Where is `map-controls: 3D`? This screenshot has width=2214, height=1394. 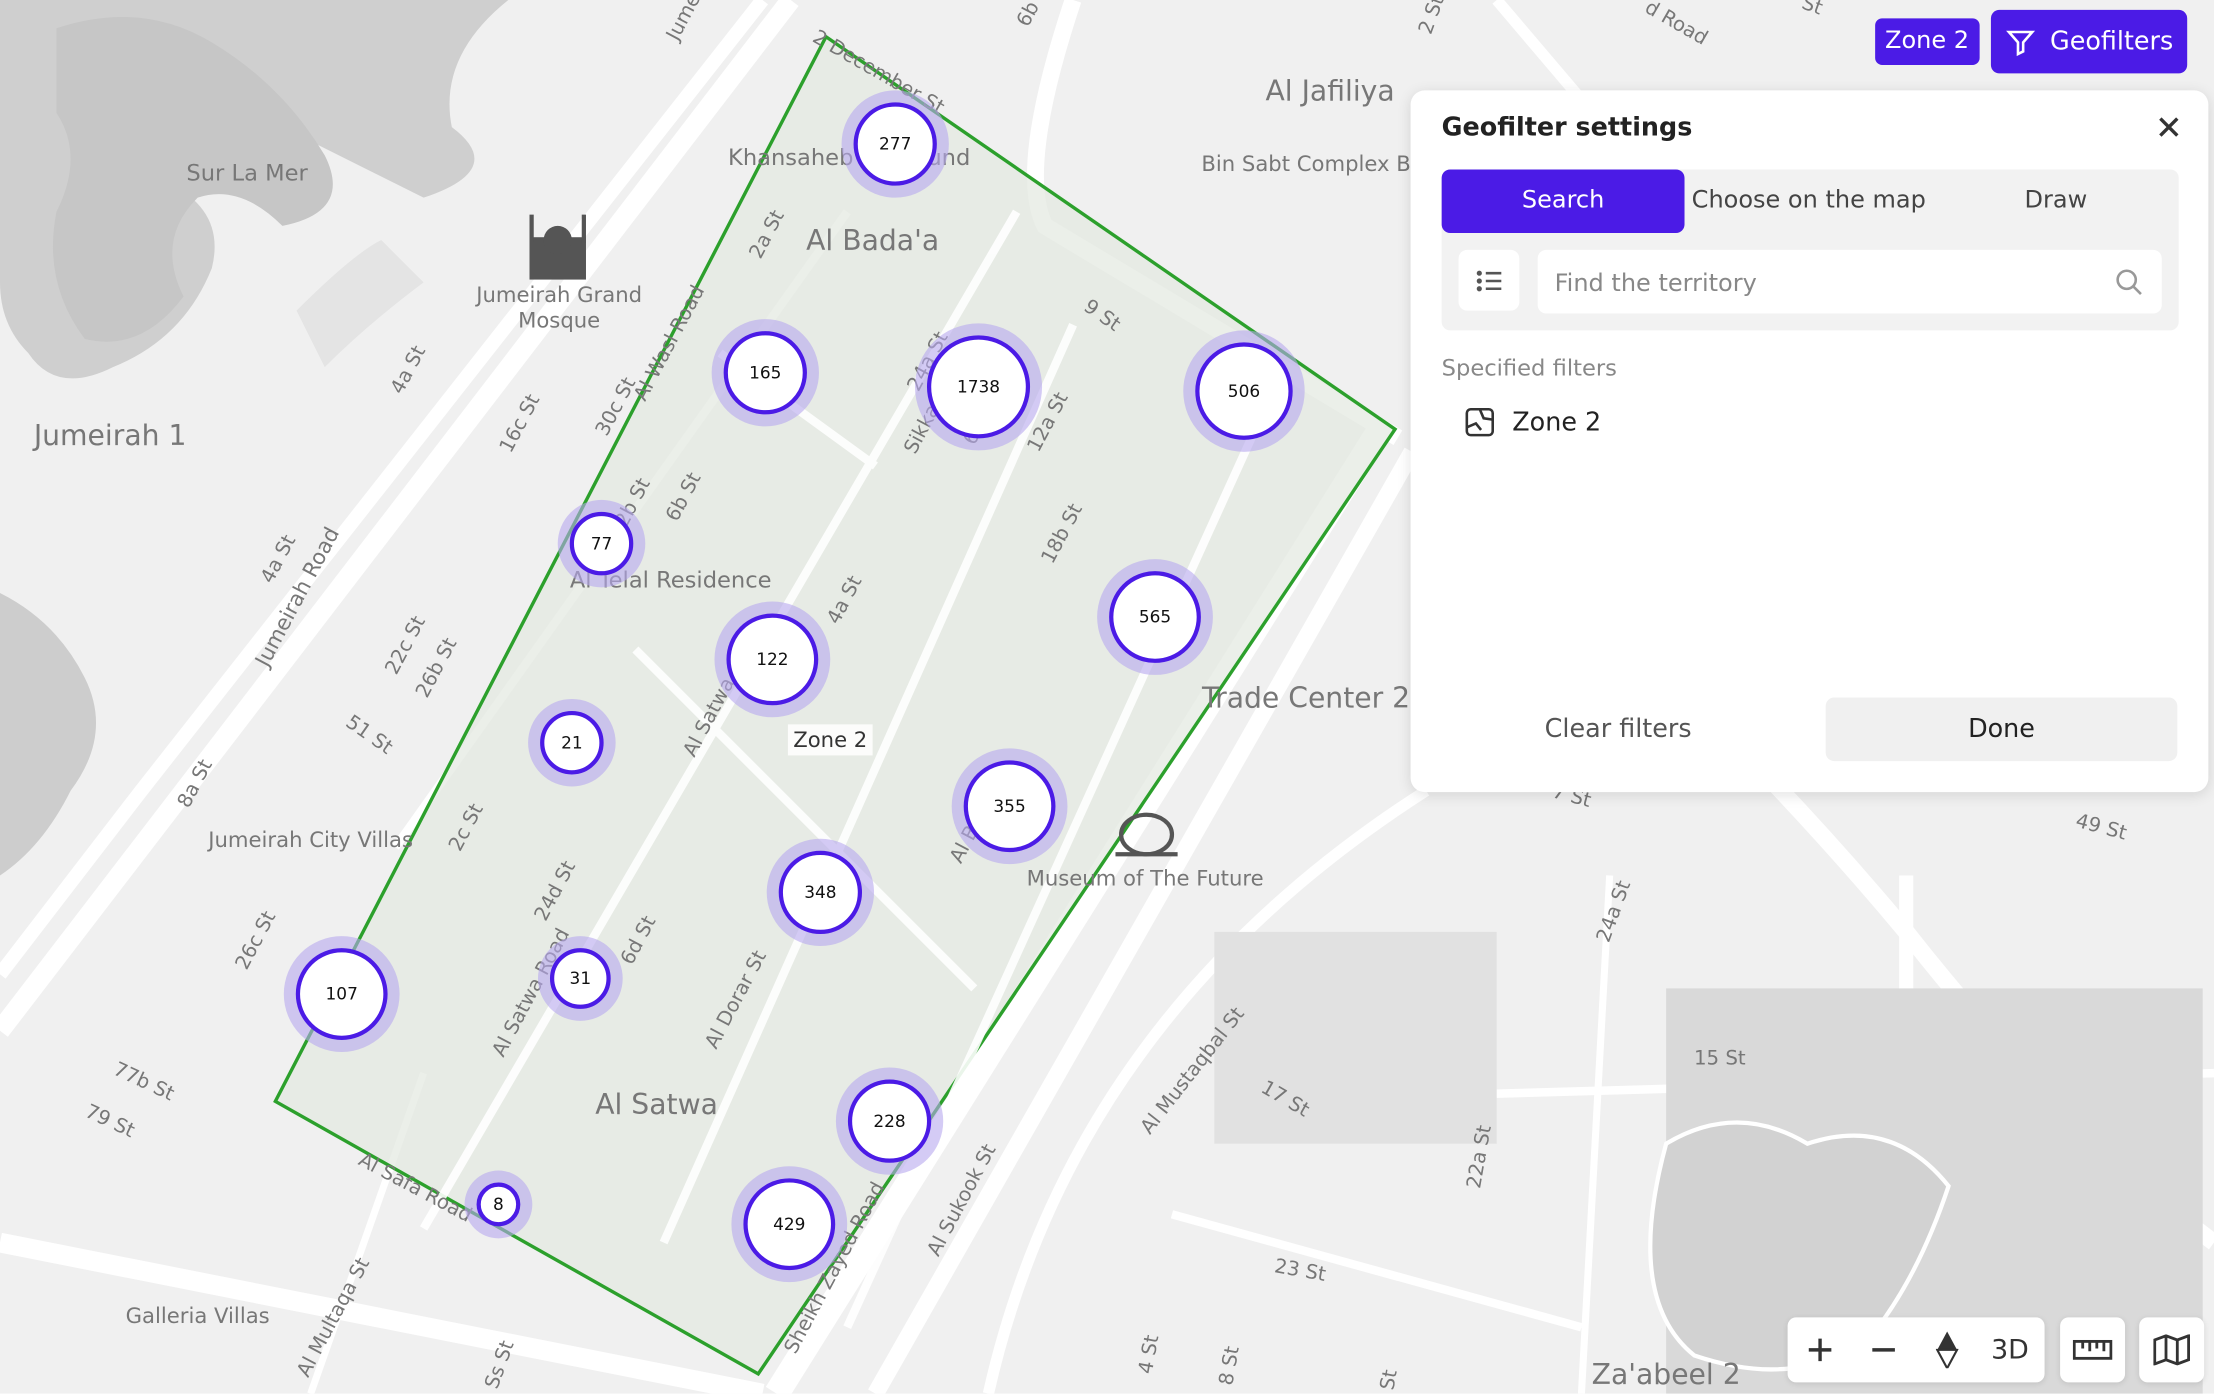
map-controls: 3D is located at coordinates (1916, 1350).